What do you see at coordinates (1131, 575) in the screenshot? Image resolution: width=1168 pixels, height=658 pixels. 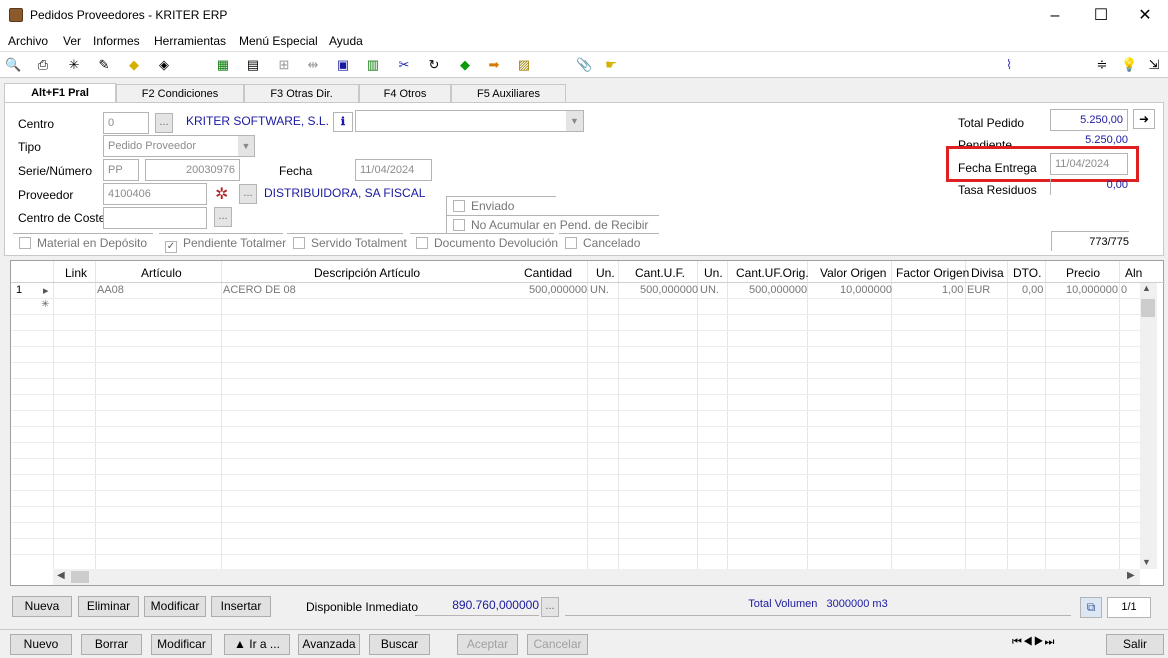 I see `scroll-right-icon: ▶` at bounding box center [1131, 575].